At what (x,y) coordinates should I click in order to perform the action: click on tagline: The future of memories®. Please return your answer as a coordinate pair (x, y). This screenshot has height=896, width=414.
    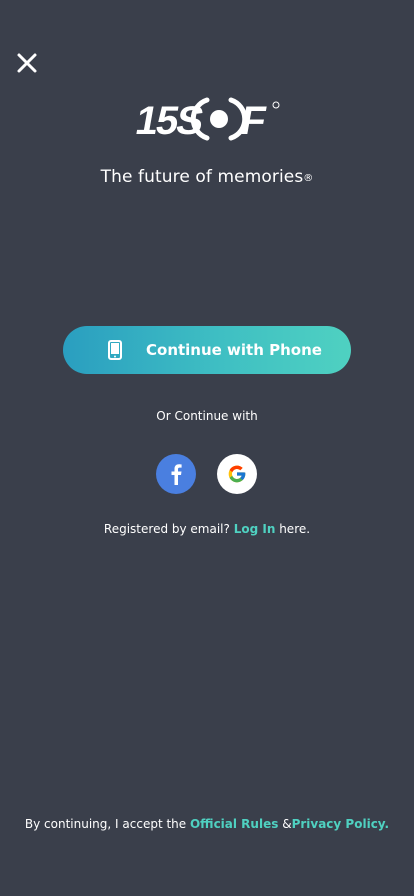
    Looking at the image, I should click on (207, 177).